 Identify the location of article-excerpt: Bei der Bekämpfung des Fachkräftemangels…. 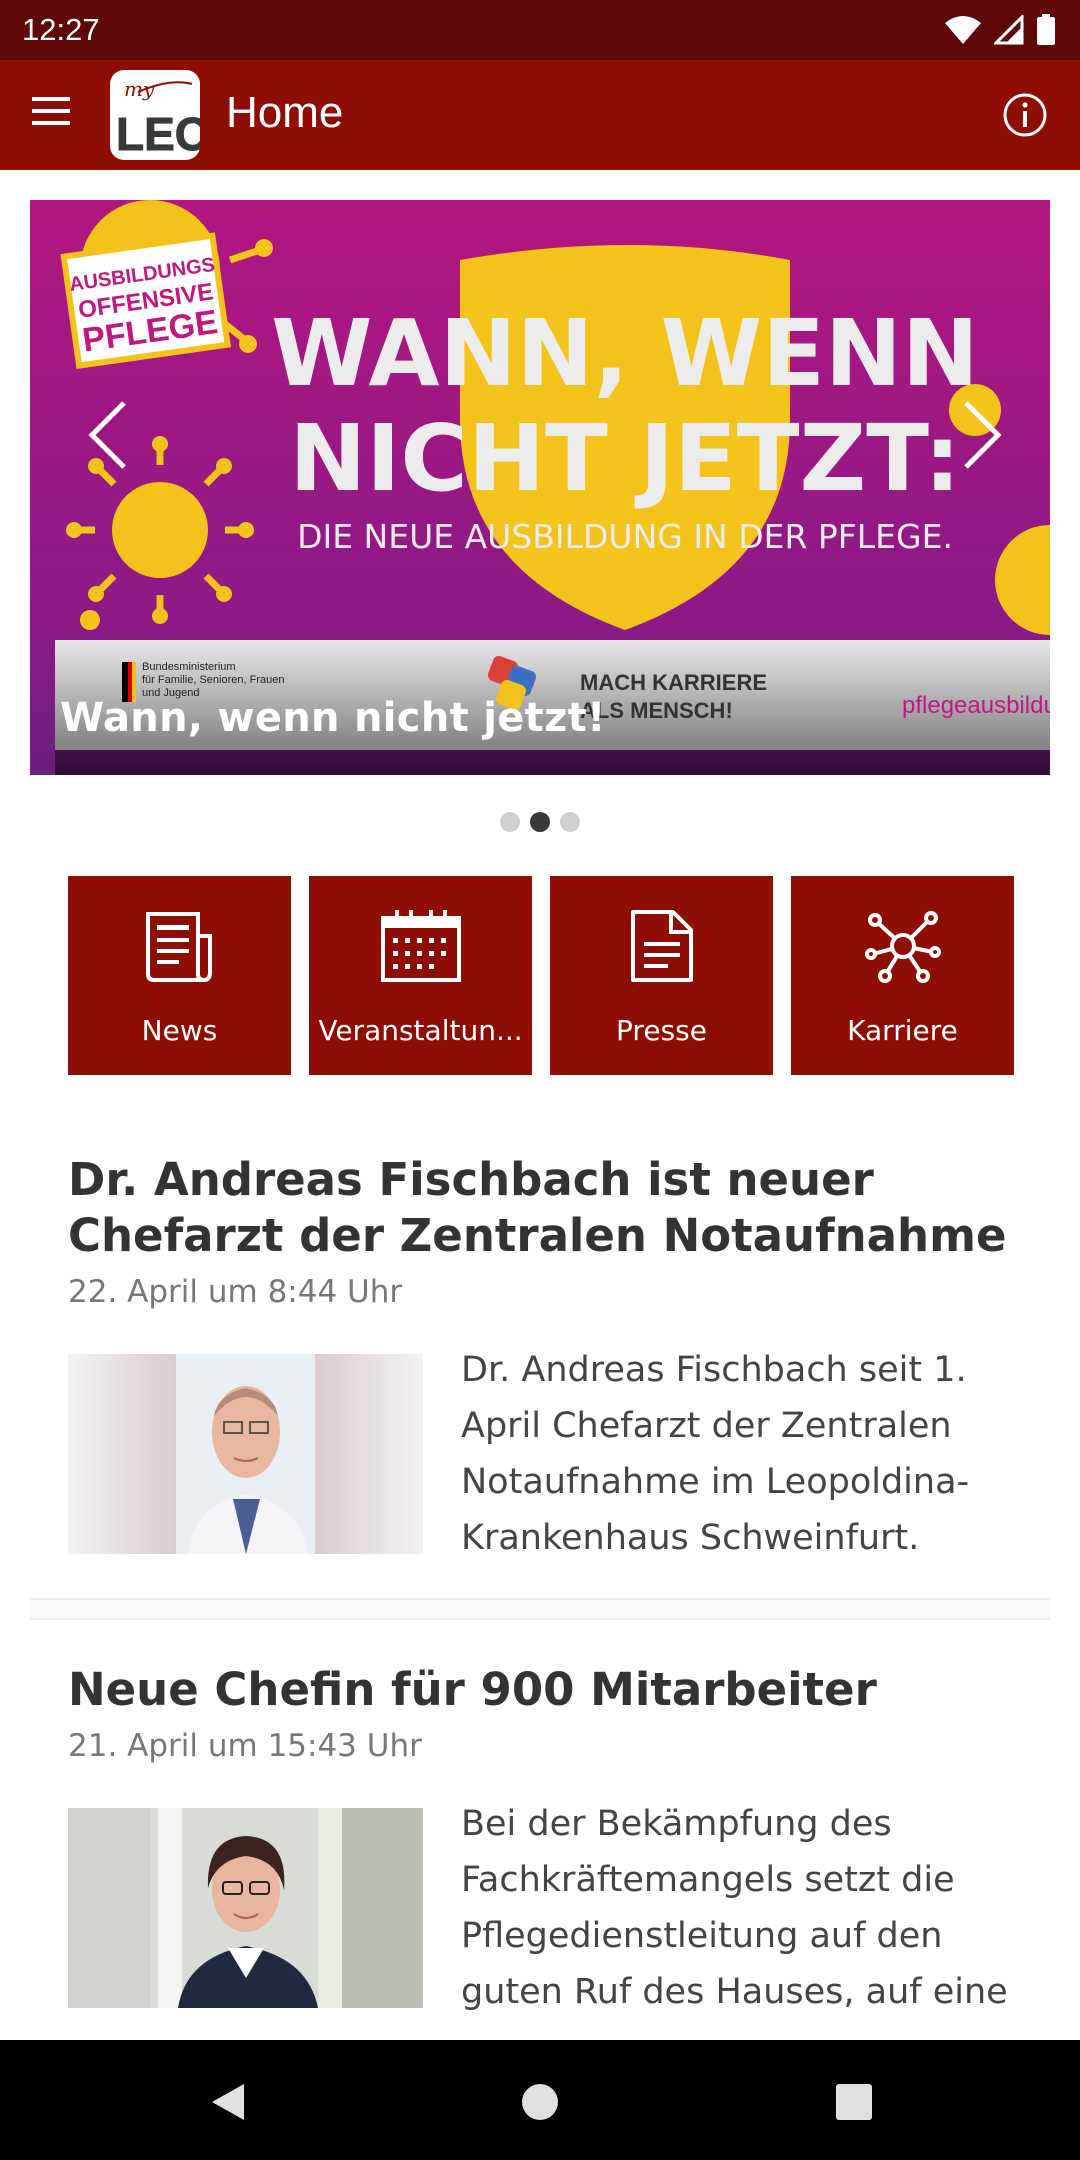
(734, 1908).